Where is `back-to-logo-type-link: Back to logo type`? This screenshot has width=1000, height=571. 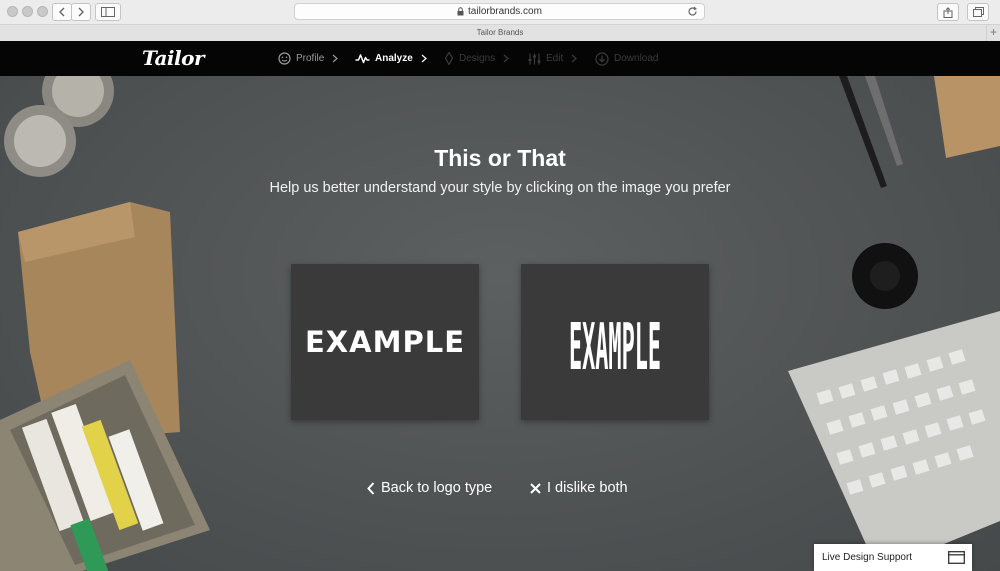
back-to-logo-type-link: Back to logo type is located at coordinates (429, 488).